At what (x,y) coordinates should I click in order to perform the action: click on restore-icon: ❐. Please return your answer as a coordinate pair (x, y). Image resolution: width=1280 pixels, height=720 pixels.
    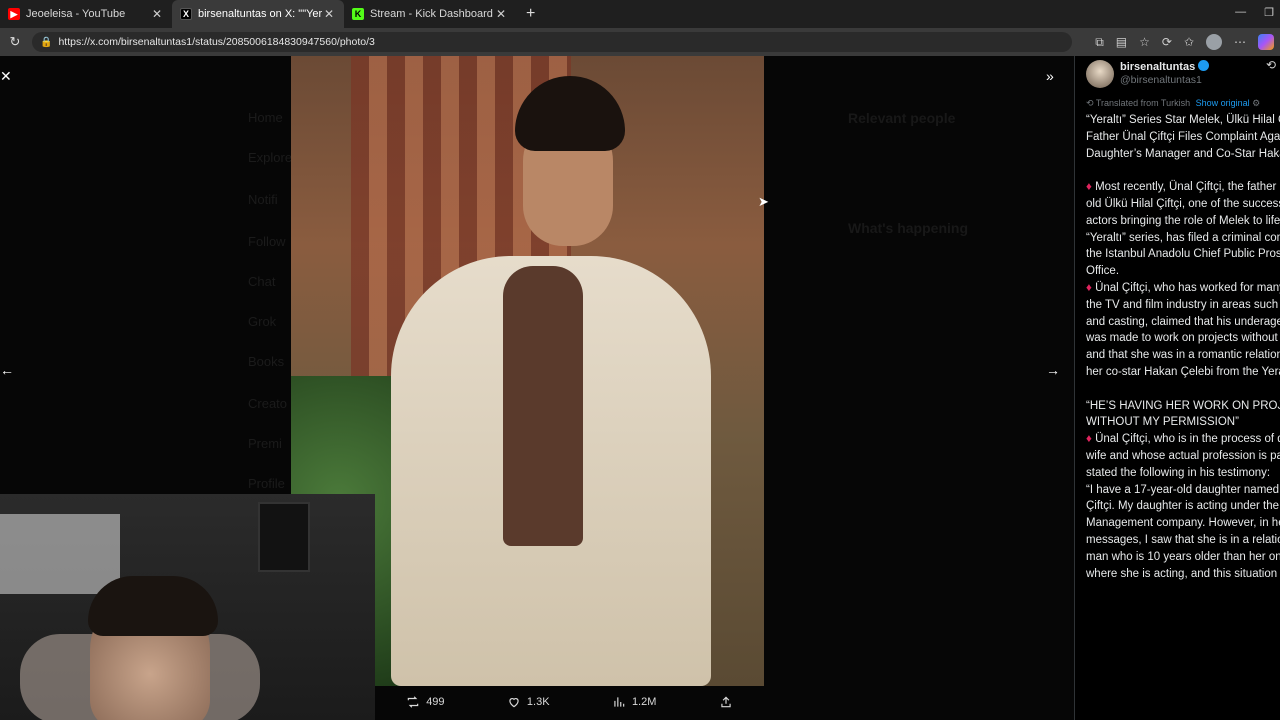
    Looking at the image, I should click on (1269, 12).